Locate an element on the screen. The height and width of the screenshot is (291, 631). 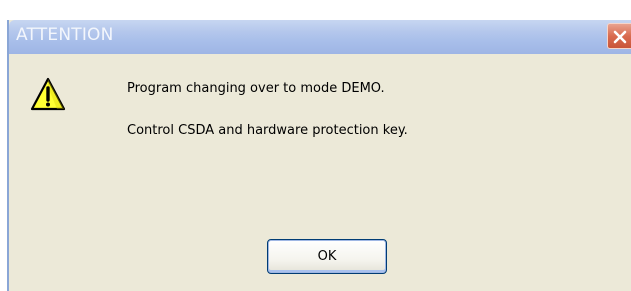
ok-button: OK is located at coordinates (327, 256).